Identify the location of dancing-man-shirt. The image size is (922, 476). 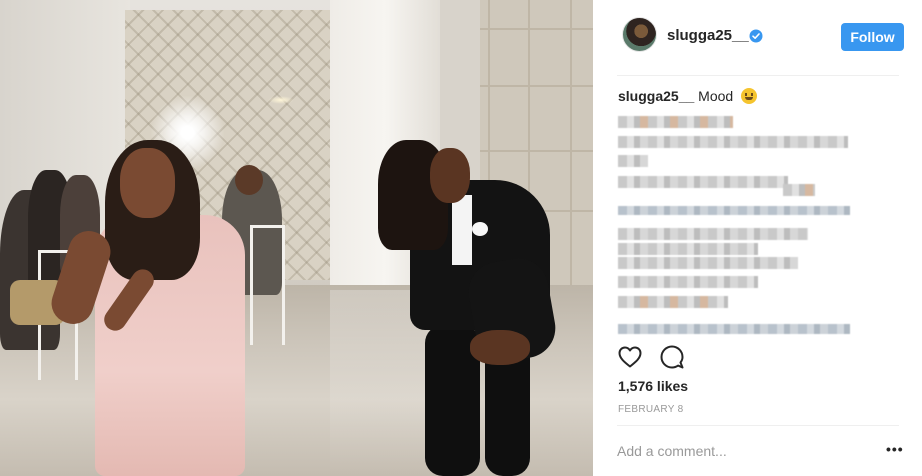
(462, 230).